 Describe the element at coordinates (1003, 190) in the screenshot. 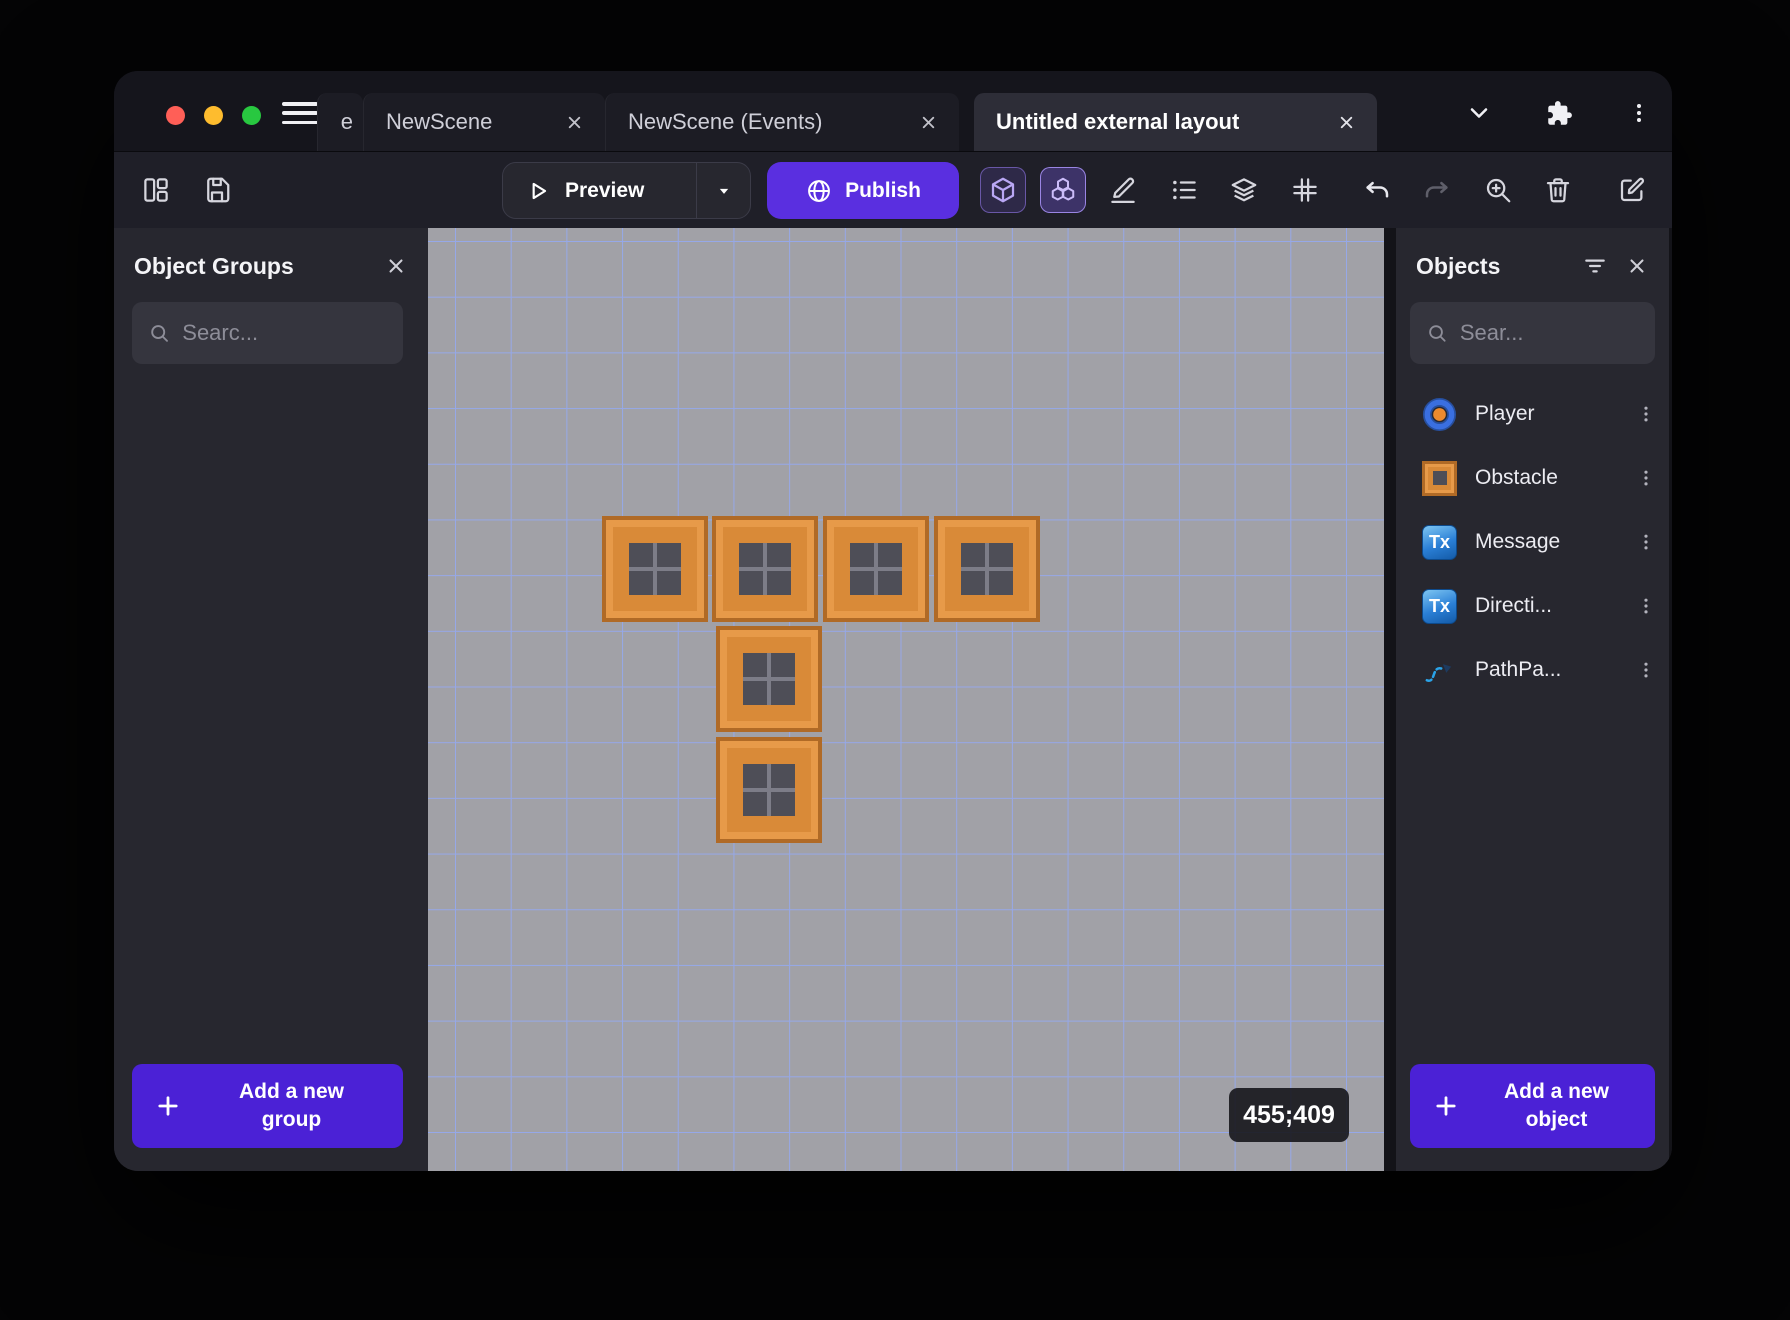

I see `edit-3d-view-button` at that location.